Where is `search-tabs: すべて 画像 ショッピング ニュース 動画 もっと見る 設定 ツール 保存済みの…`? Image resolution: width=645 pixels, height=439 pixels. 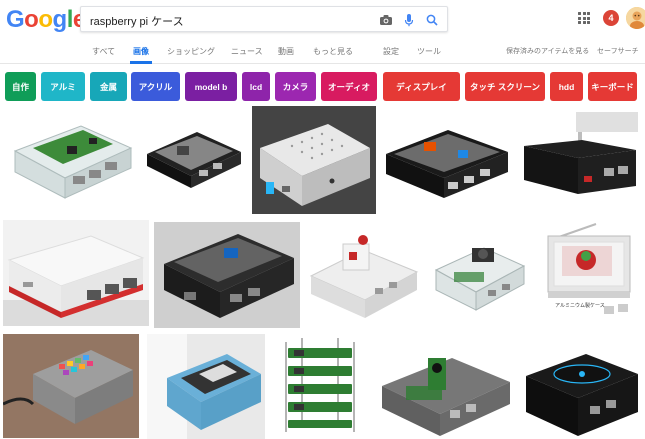 search-tabs: すべて 画像 ショッピング ニュース 動画 もっと見る 設定 ツール 保存済みの… is located at coordinates (322, 52).